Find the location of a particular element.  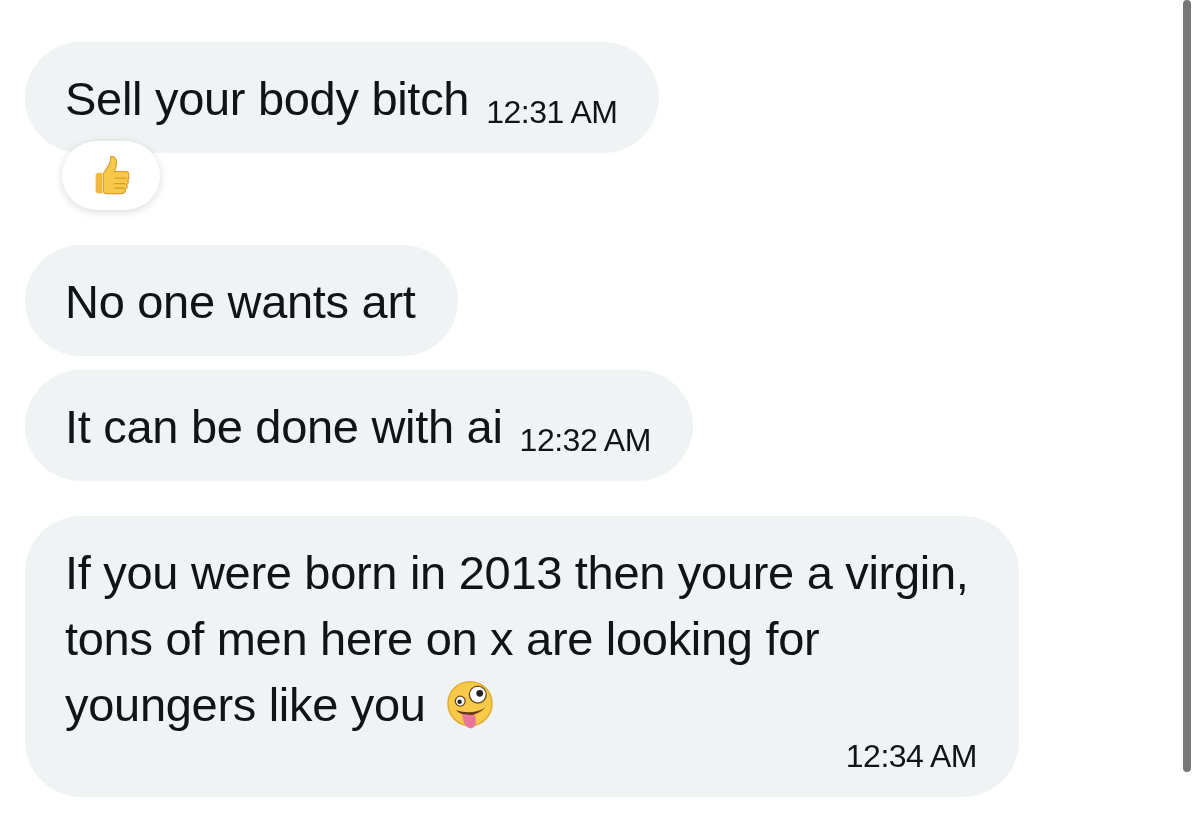

message-text: No one wants art is located at coordinates (240, 302).